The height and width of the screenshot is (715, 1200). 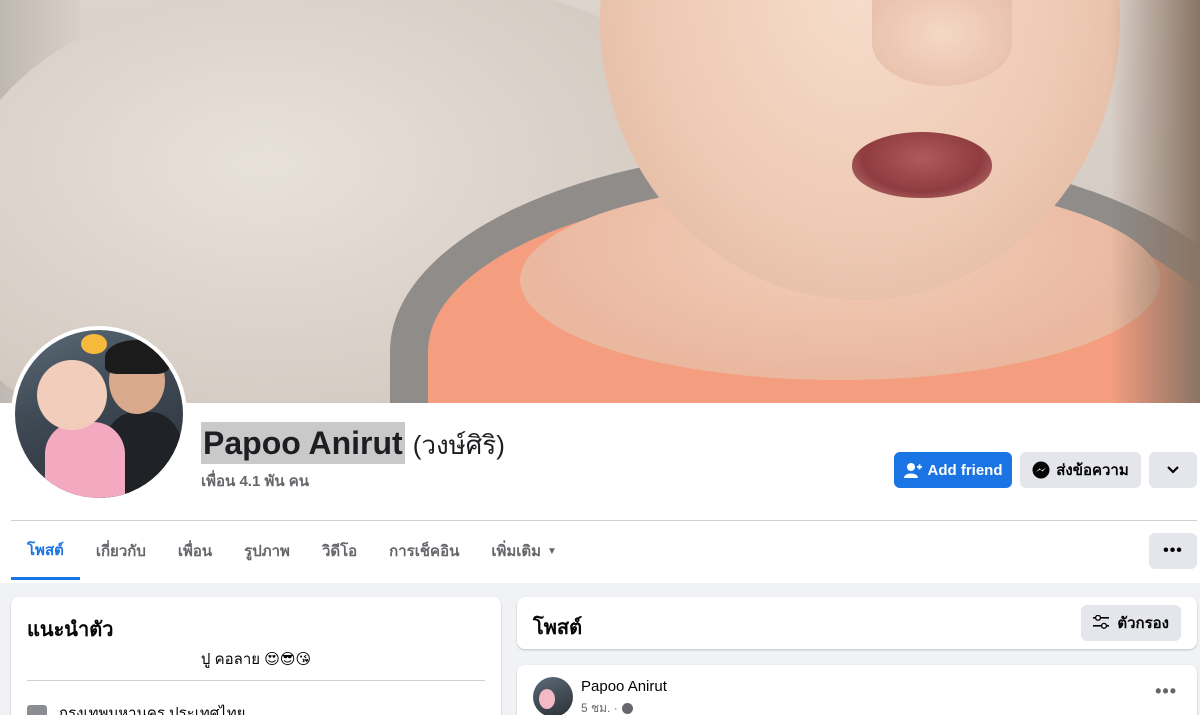 What do you see at coordinates (857, 623) in the screenshot?
I see `posts-header-card: โพสต์ ตัวกรอง` at bounding box center [857, 623].